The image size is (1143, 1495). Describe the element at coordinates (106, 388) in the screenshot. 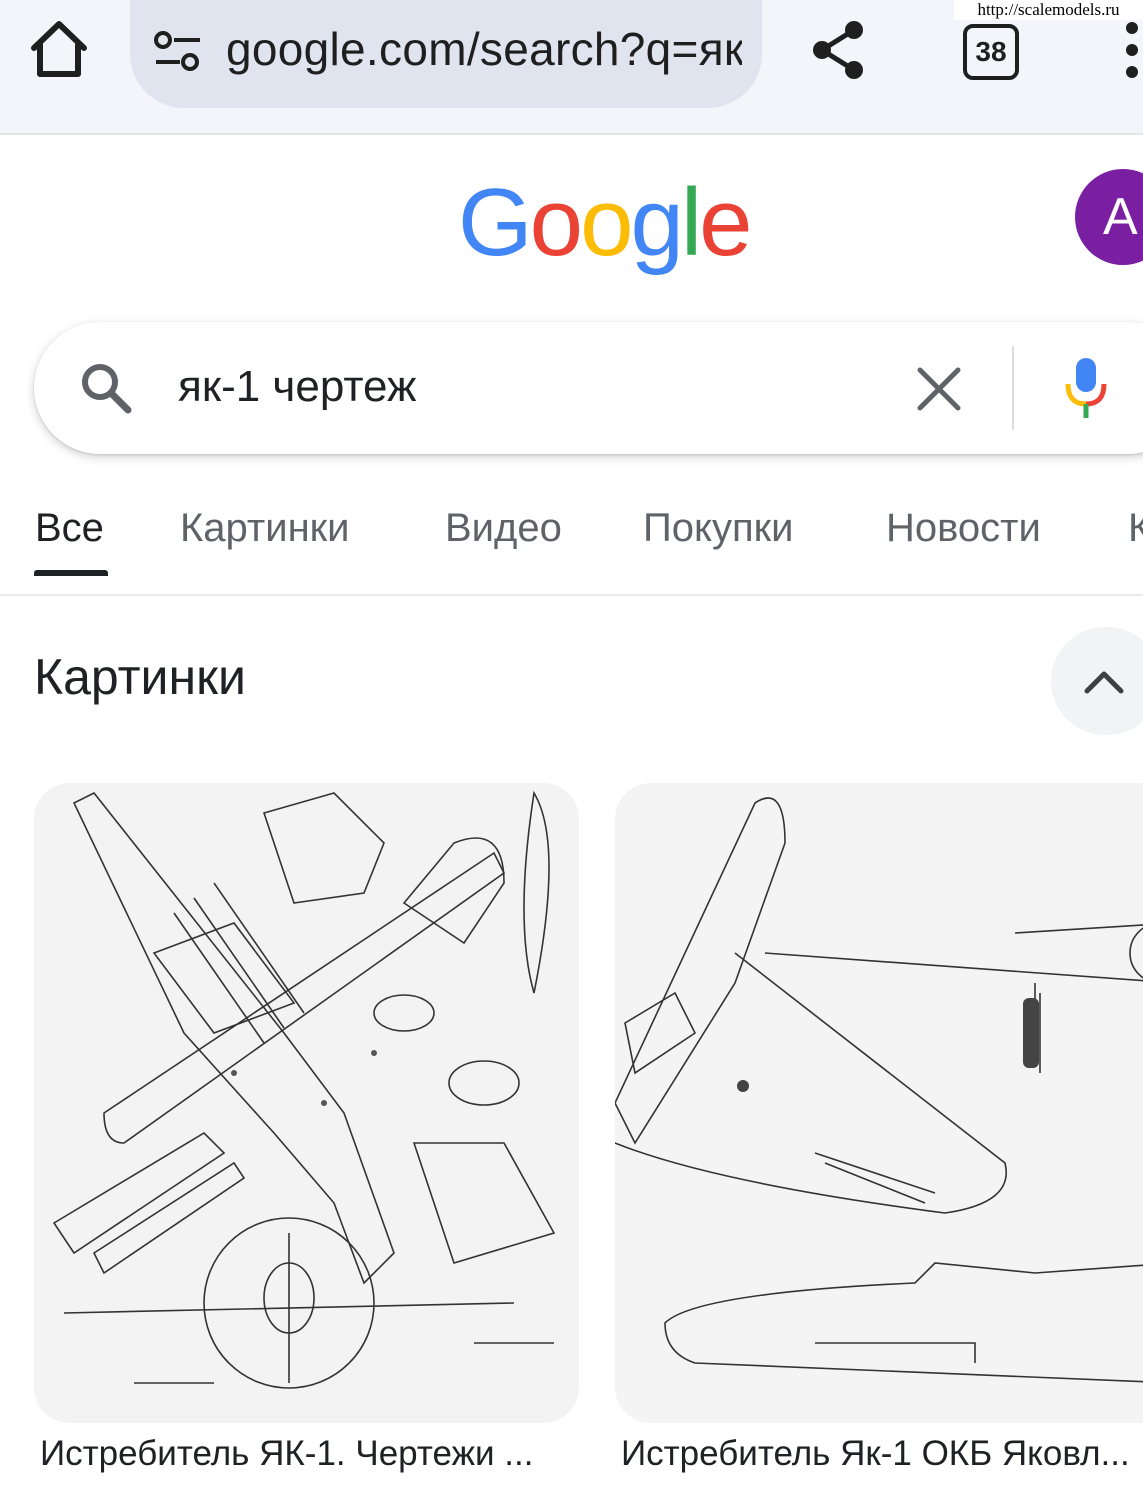

I see `search-icon` at that location.